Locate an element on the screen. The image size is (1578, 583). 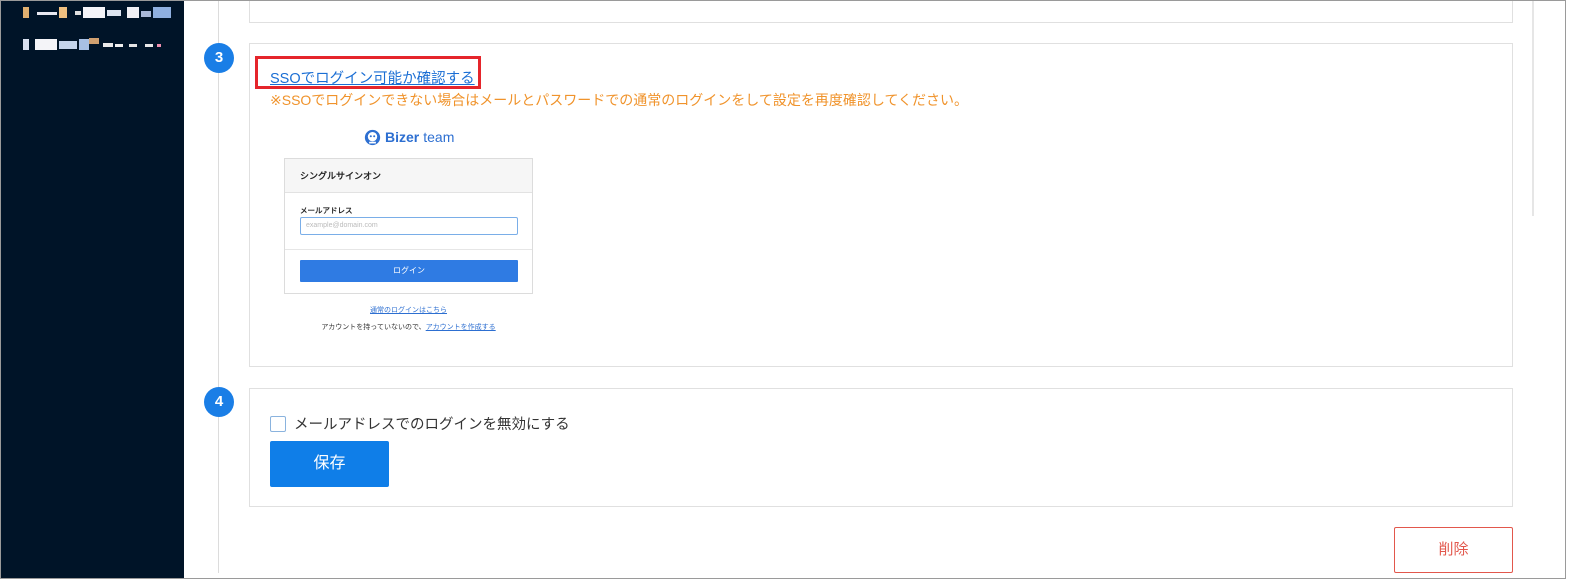
email-label: メールアドレス is located at coordinates (326, 210).